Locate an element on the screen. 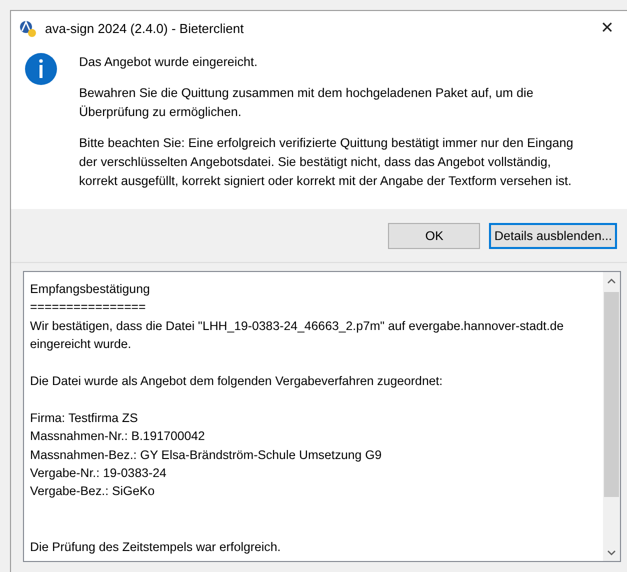 Image resolution: width=627 pixels, height=572 pixels. info-icon is located at coordinates (41, 69).